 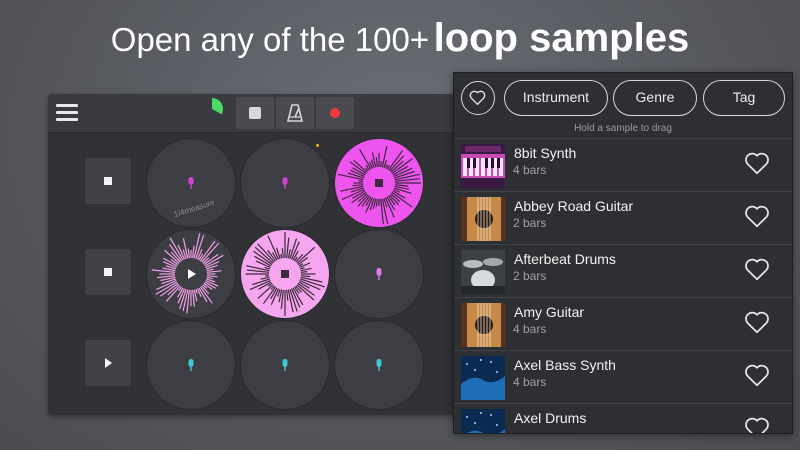 What do you see at coordinates (623, 418) in the screenshot?
I see `sample-list-item: Axel Drums` at bounding box center [623, 418].